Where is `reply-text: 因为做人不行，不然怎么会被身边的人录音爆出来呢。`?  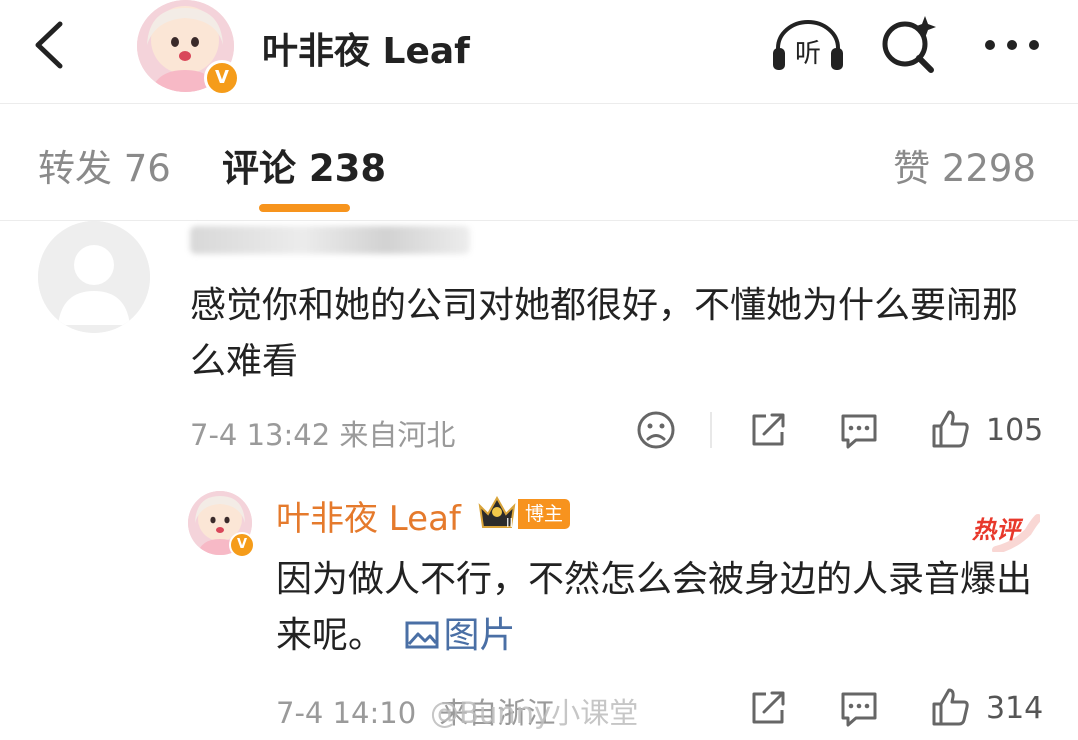
reply-text: 因为做人不行，不然怎么会被身边的人录音爆出来呢。 is located at coordinates (654, 607).